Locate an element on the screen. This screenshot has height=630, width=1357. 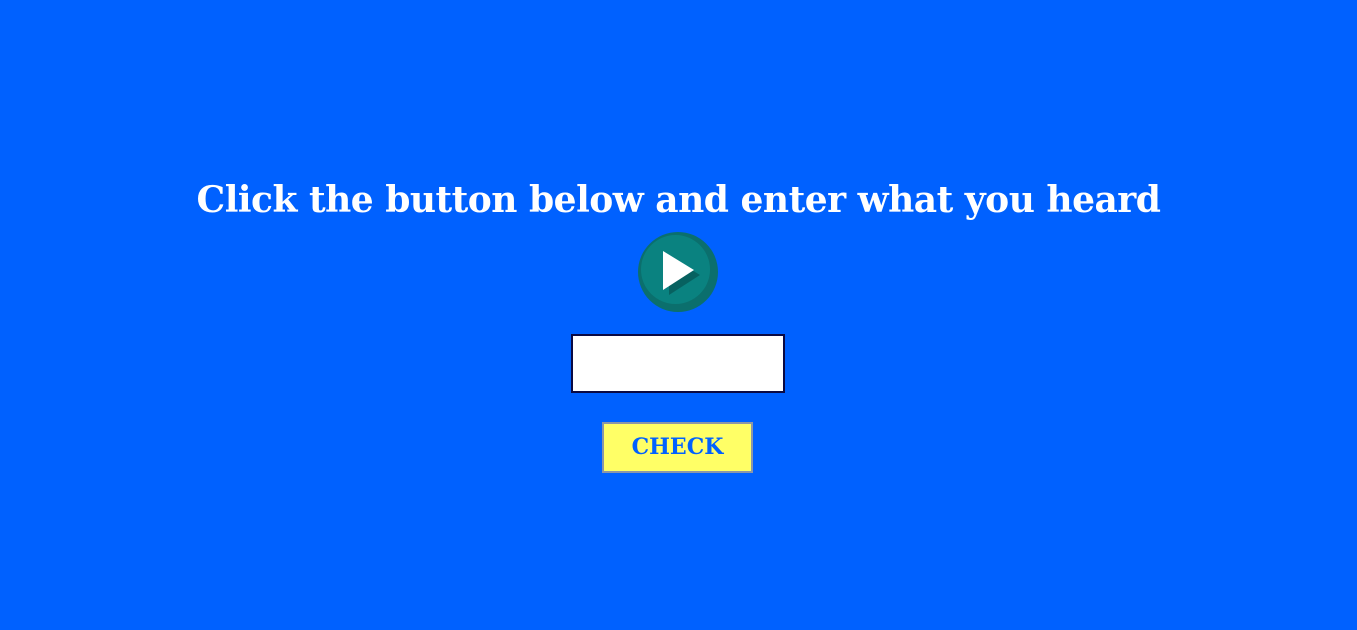
play-icon is located at coordinates (681, 273).